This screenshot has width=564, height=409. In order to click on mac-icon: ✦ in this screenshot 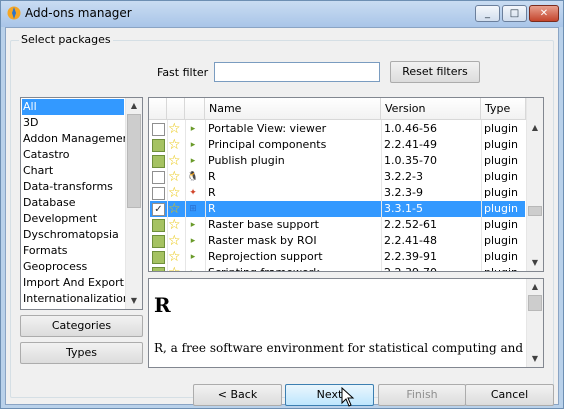, I will do `click(193, 193)`.